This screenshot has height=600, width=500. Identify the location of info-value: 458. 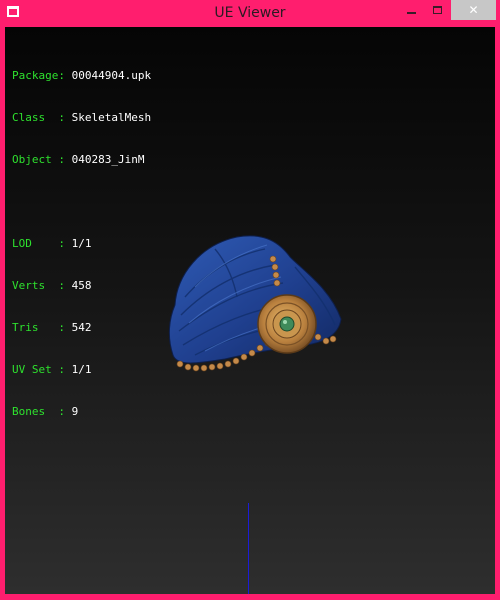
(81, 285).